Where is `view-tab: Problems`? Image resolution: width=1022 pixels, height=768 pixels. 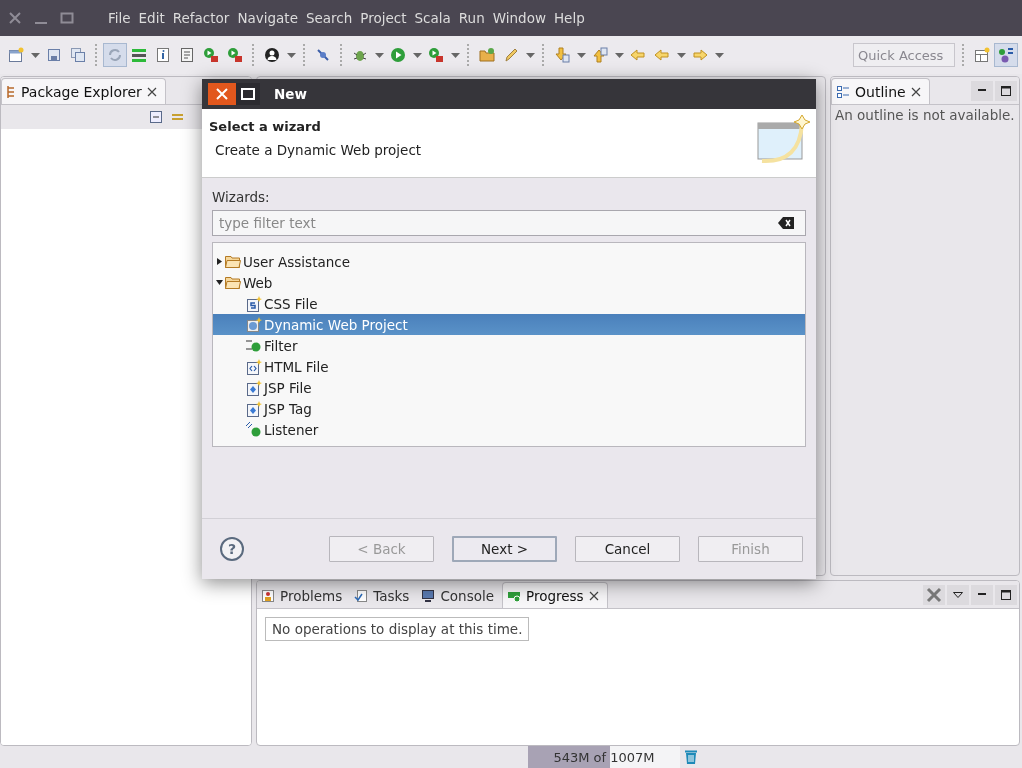 view-tab: Problems is located at coordinates (304, 595).